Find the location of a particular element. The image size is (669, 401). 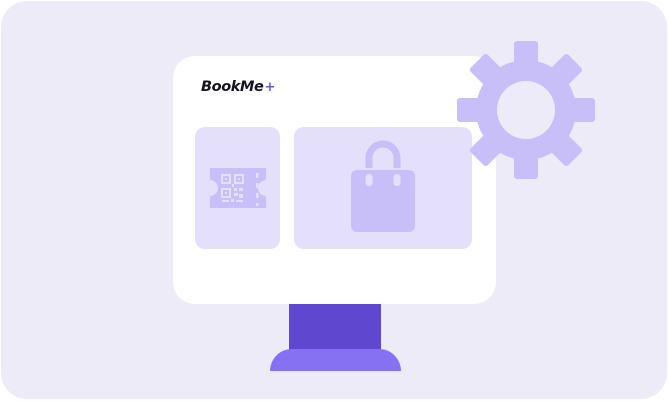

monitor-stand-base is located at coordinates (335, 360).